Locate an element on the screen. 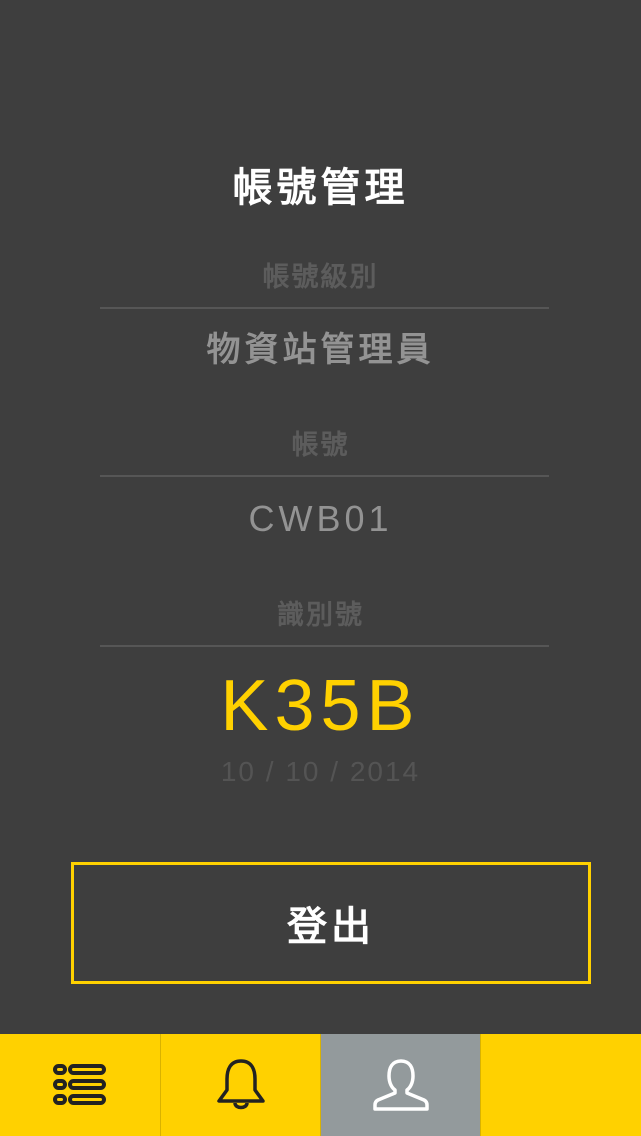  logout-button: 登出 is located at coordinates (331, 923).